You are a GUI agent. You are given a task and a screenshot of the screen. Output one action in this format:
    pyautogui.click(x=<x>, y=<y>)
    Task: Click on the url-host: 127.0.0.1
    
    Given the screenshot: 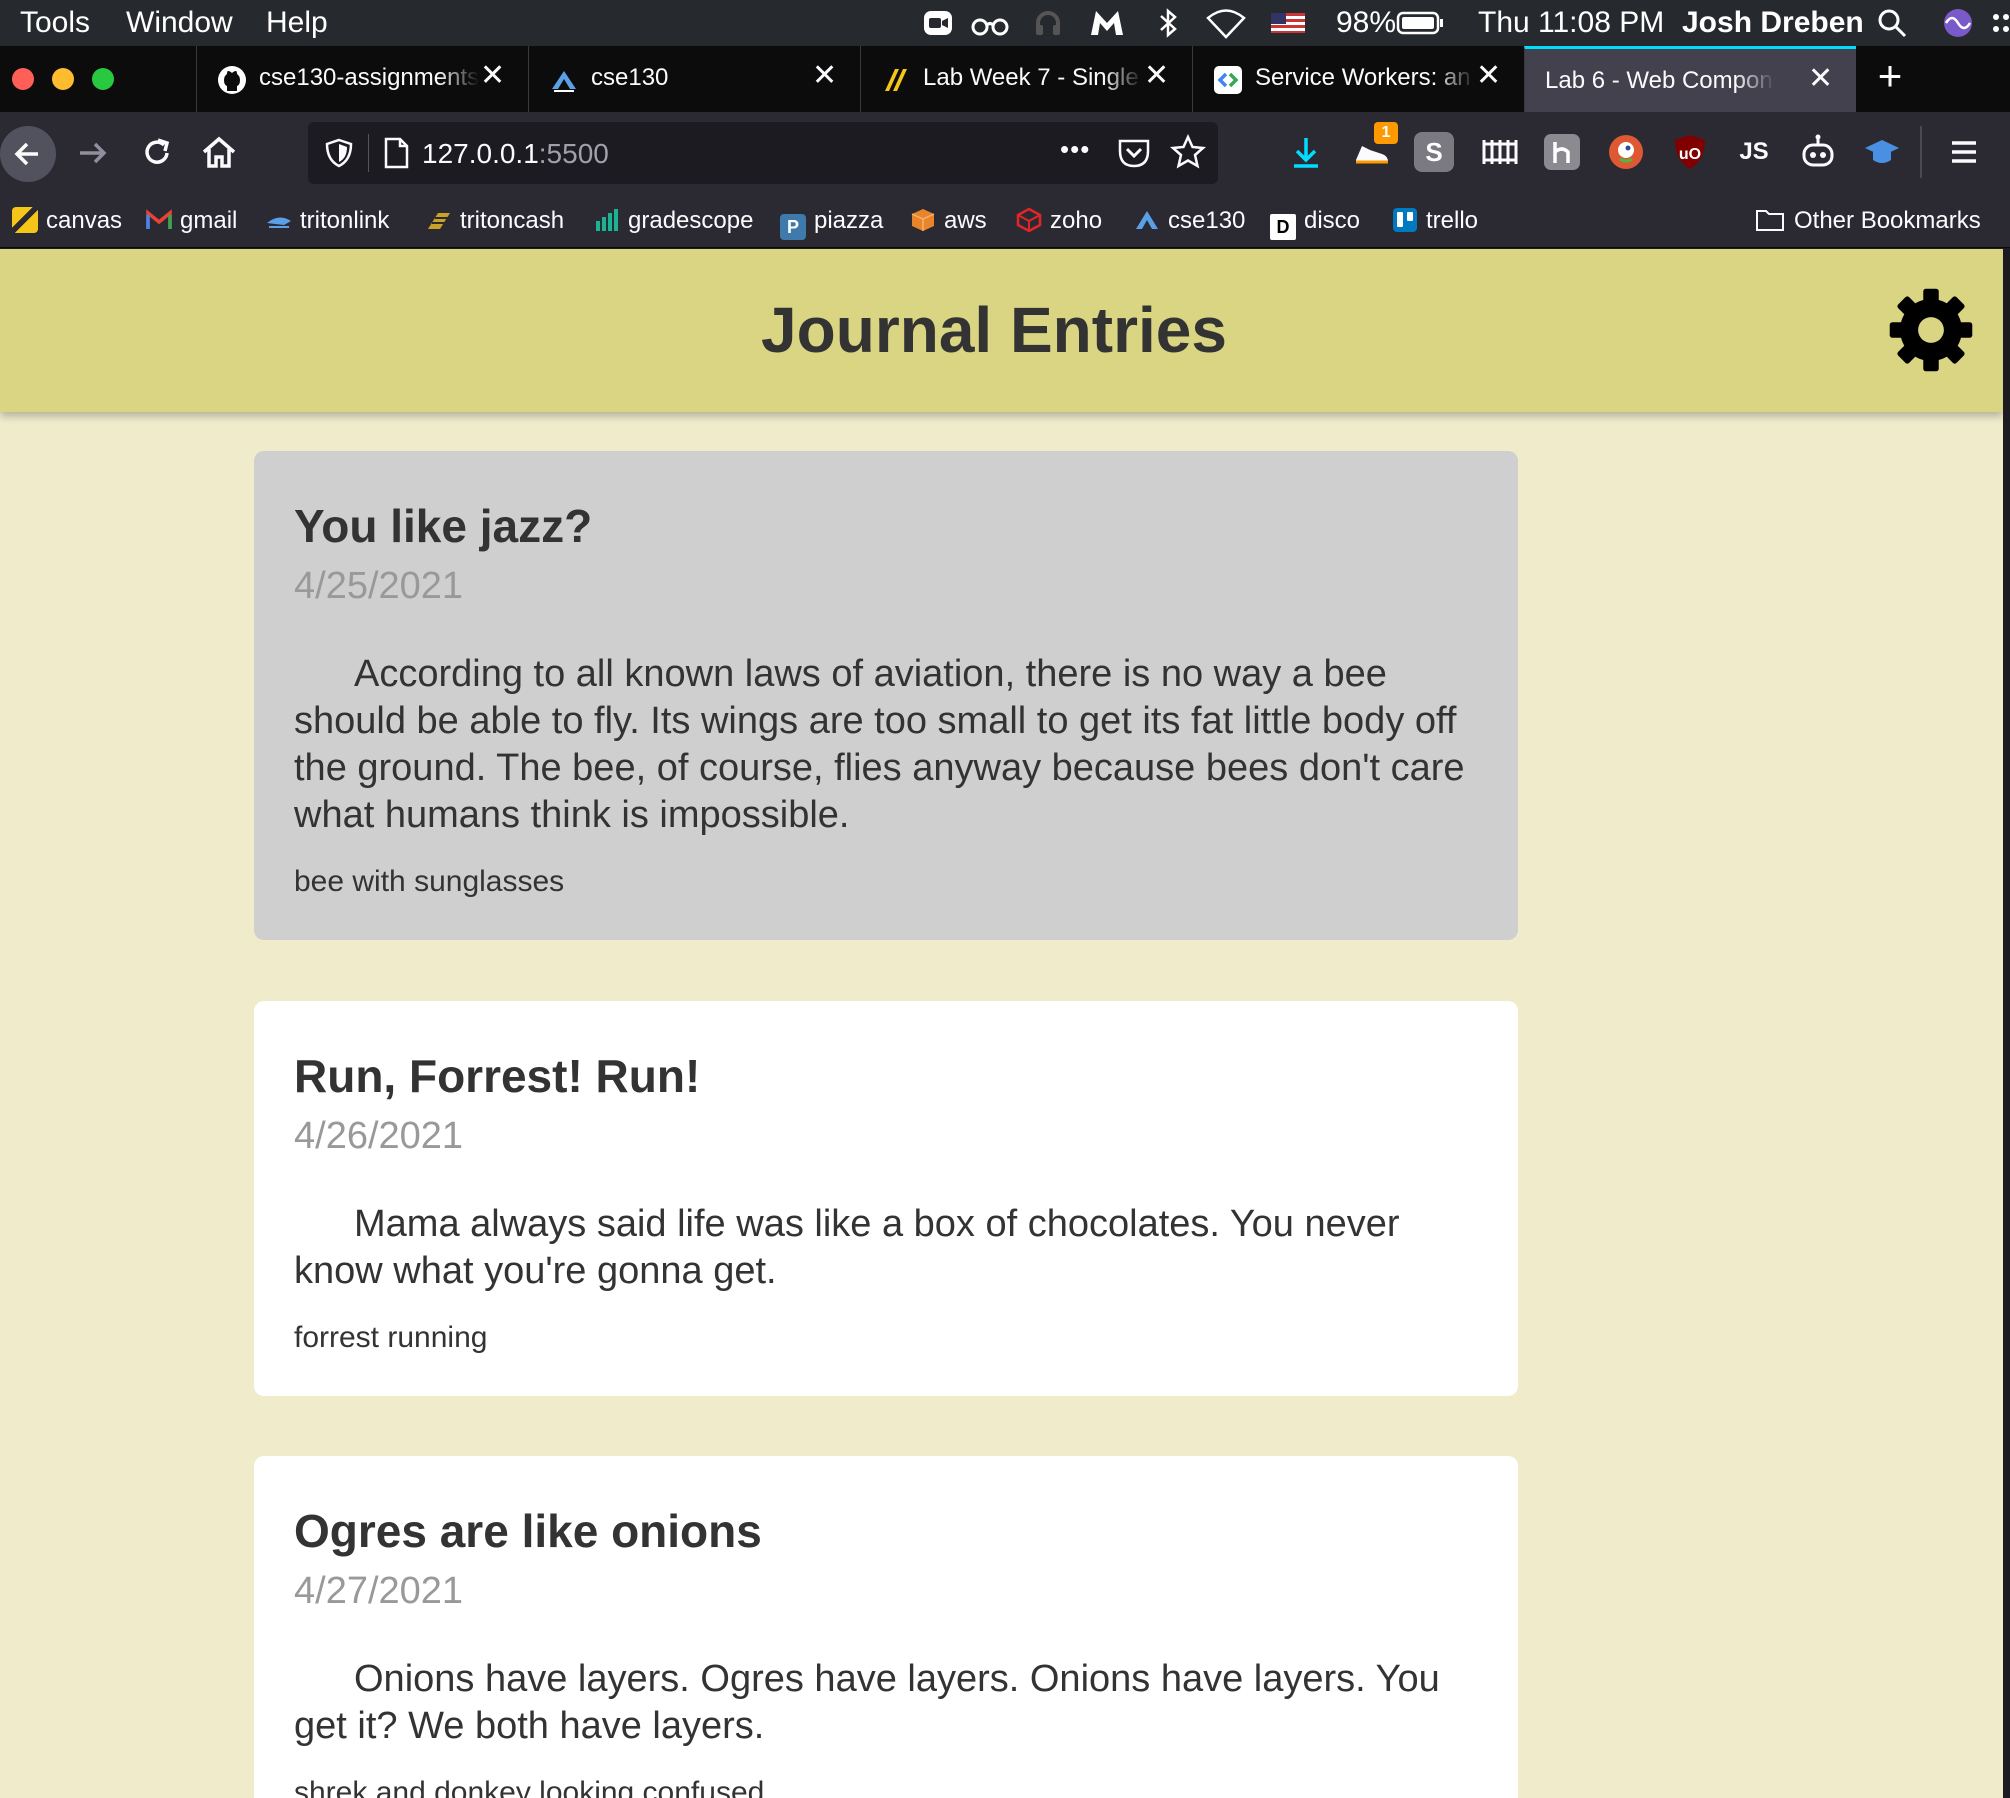 What is the action you would take?
    pyautogui.click(x=480, y=153)
    